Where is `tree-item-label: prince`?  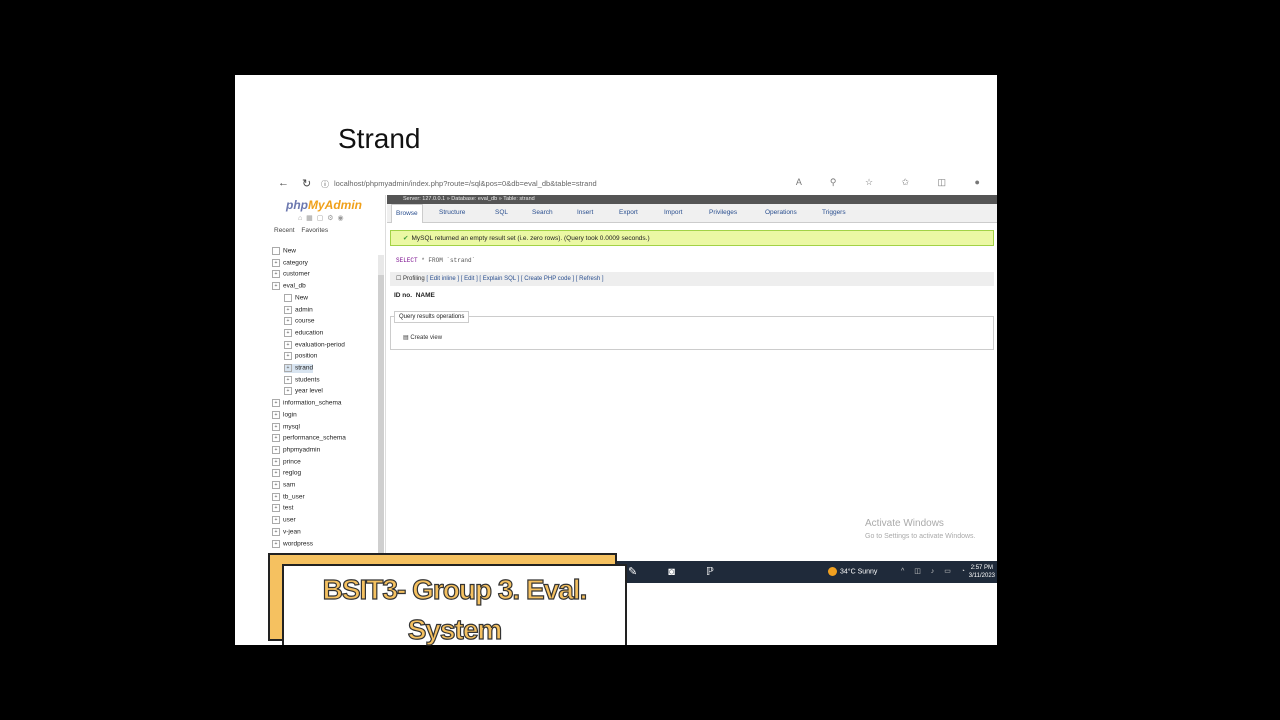
tree-item-label: prince is located at coordinates (292, 462).